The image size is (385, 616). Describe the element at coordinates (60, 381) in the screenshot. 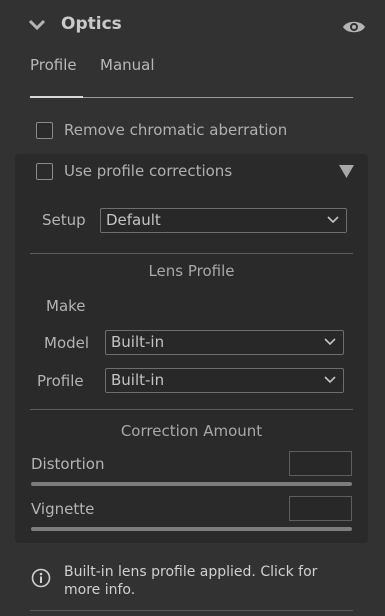

I see `profile-label: Profile` at that location.